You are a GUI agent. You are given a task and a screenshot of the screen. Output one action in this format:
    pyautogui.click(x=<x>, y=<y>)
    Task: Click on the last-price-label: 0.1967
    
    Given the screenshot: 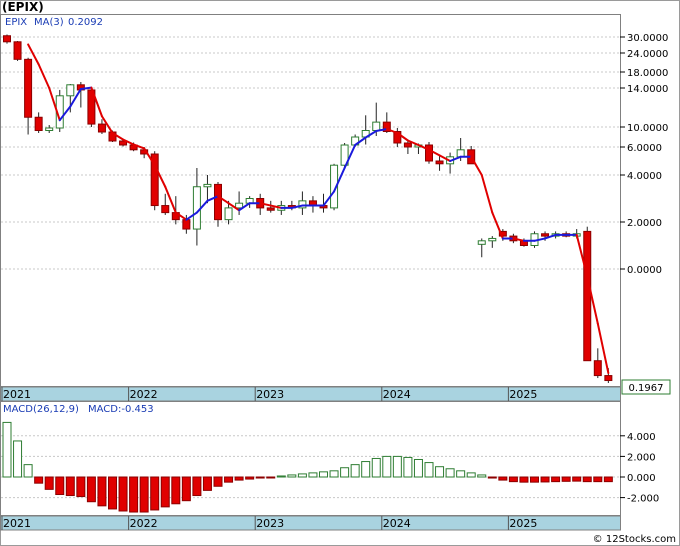 What is the action you would take?
    pyautogui.click(x=646, y=388)
    